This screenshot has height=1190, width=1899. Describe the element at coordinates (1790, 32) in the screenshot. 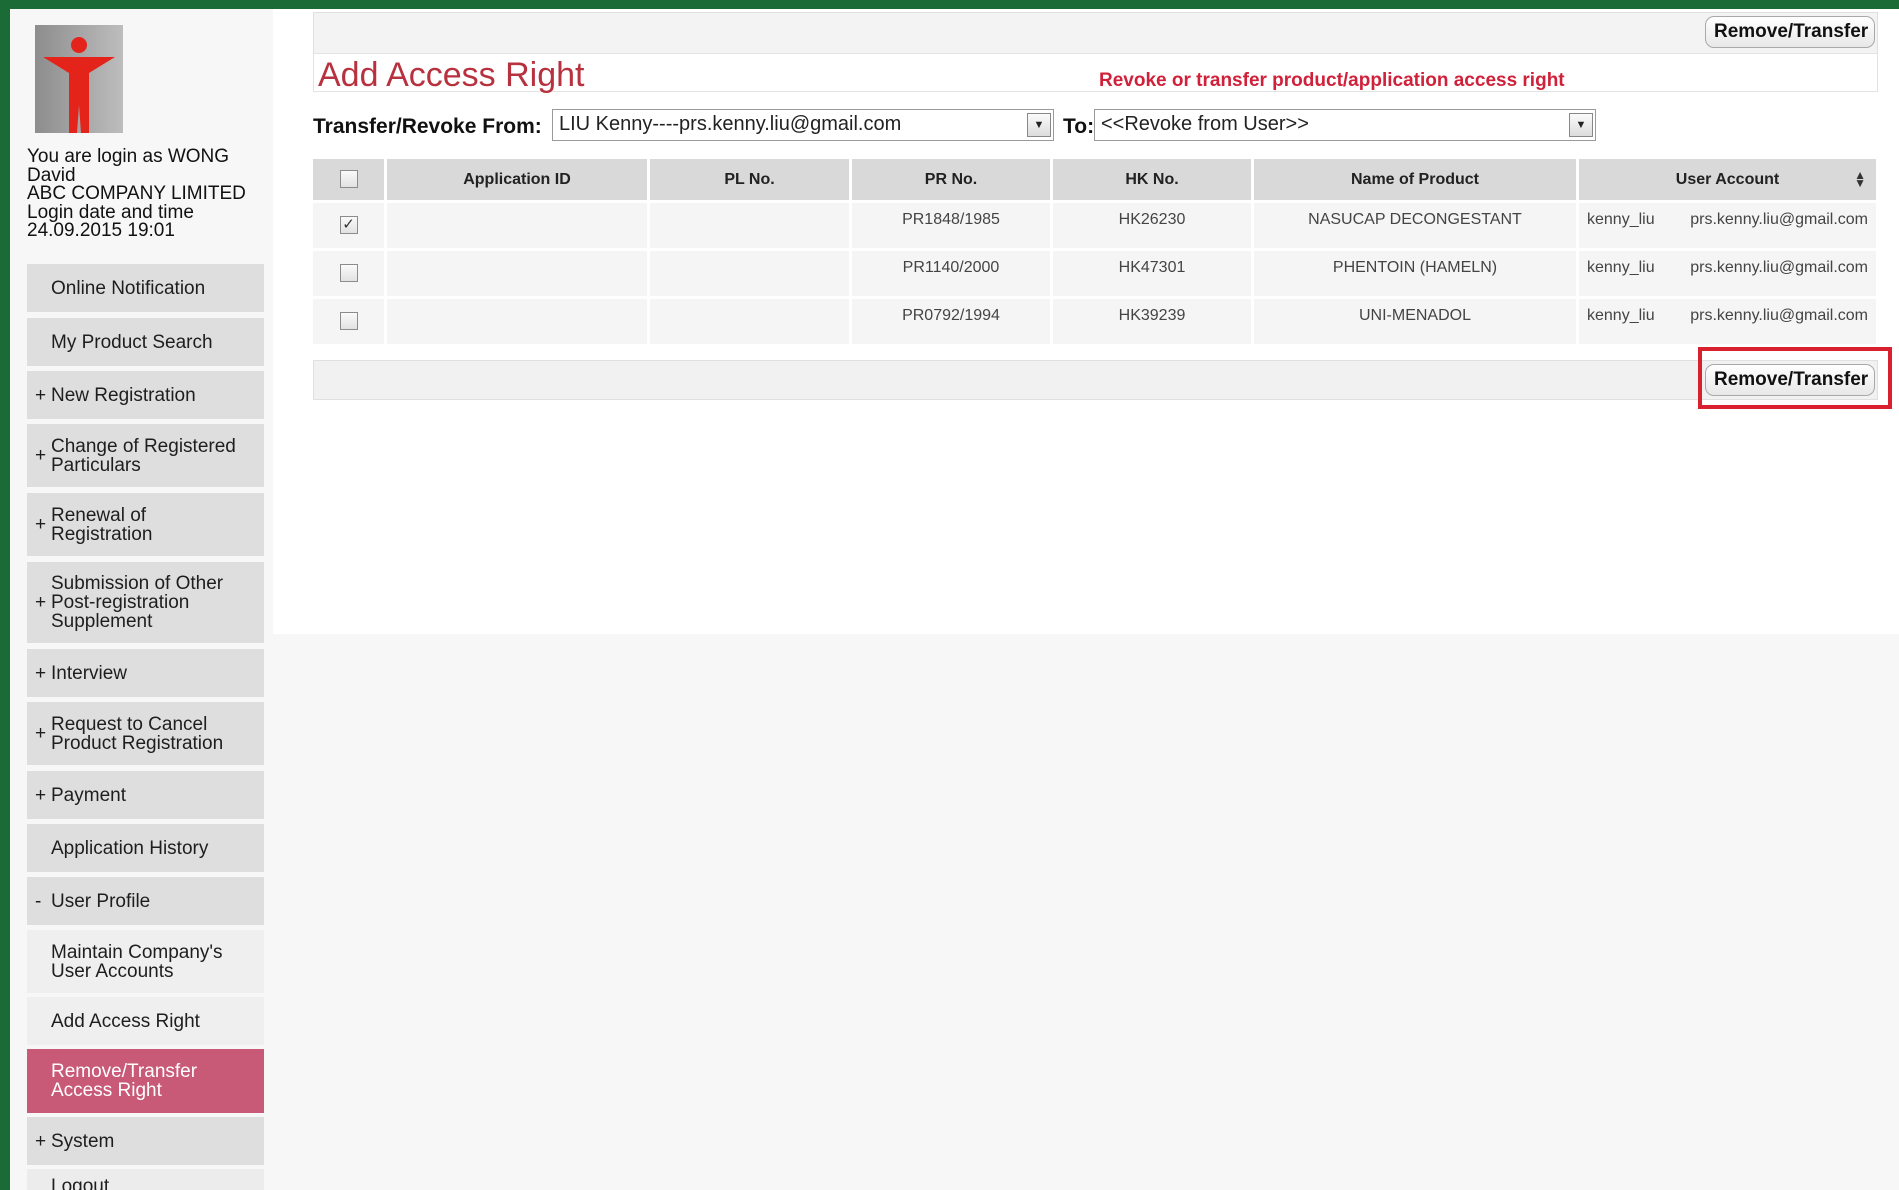

I see `remove-transfer-button-top: Remove/Transfer` at that location.